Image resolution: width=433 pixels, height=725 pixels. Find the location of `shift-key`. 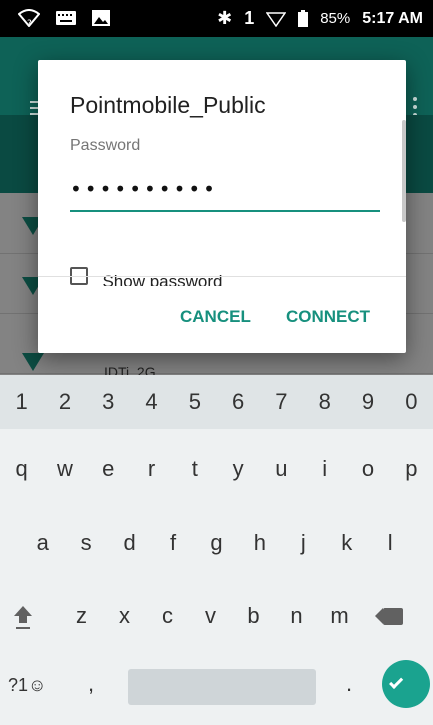

shift-key is located at coordinates (30, 616).